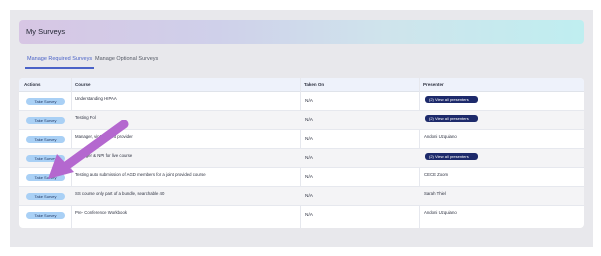  Describe the element at coordinates (435, 193) in the screenshot. I see `presenter-name: Sarah Thiel` at that location.